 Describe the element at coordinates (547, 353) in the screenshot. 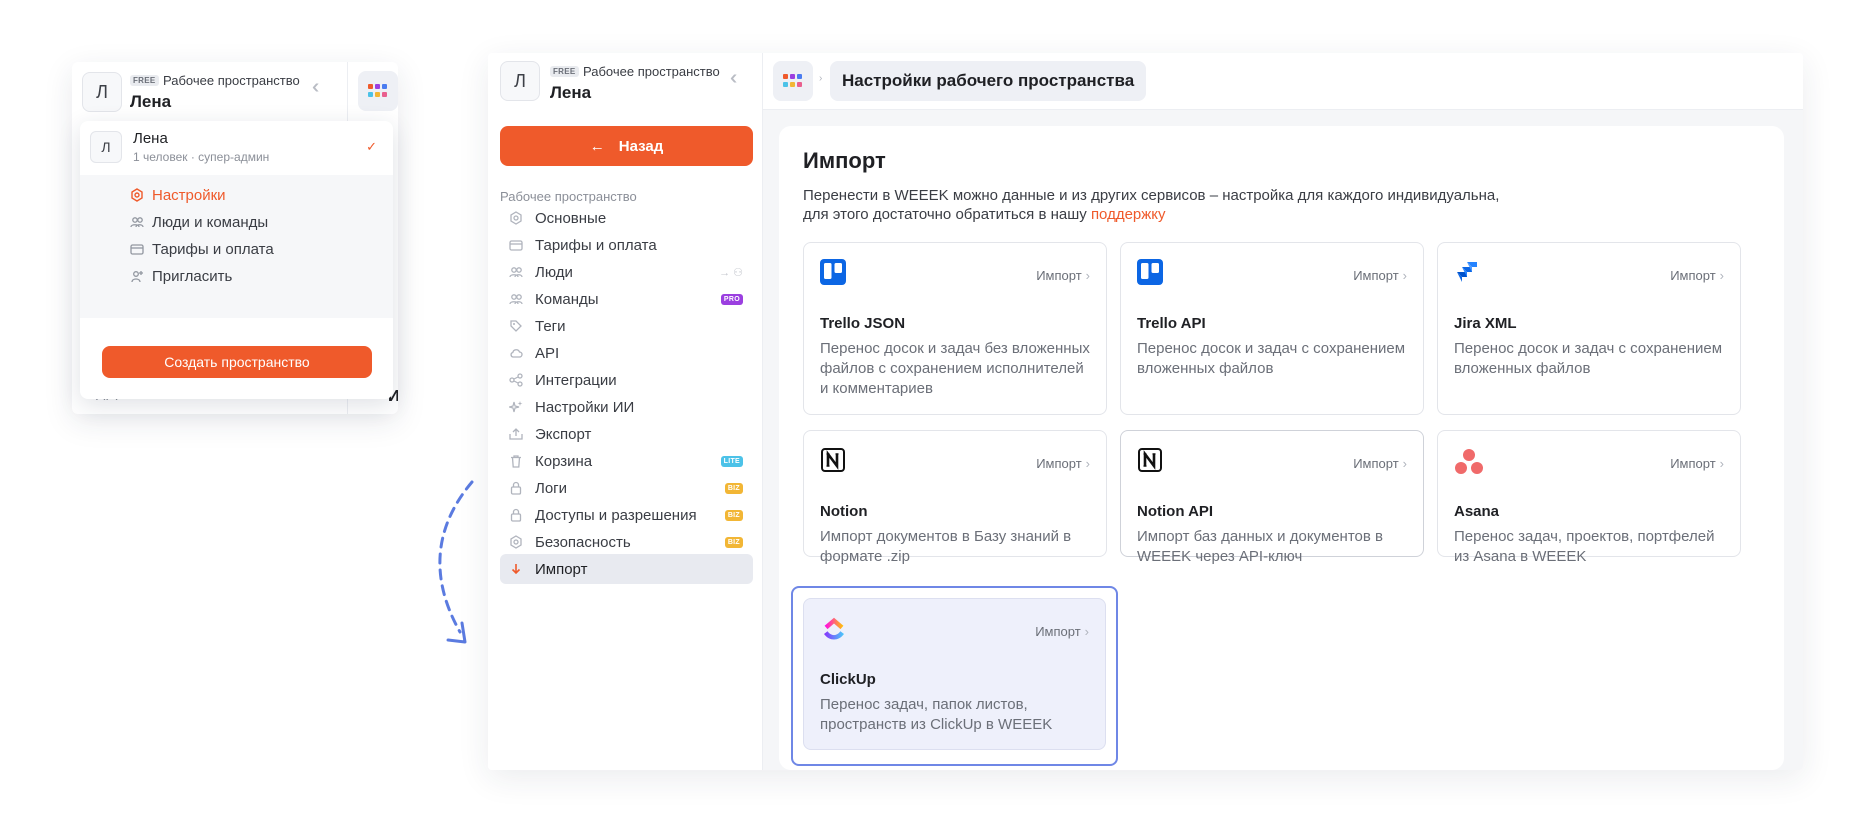

I see `sidebar-item-label: API` at that location.